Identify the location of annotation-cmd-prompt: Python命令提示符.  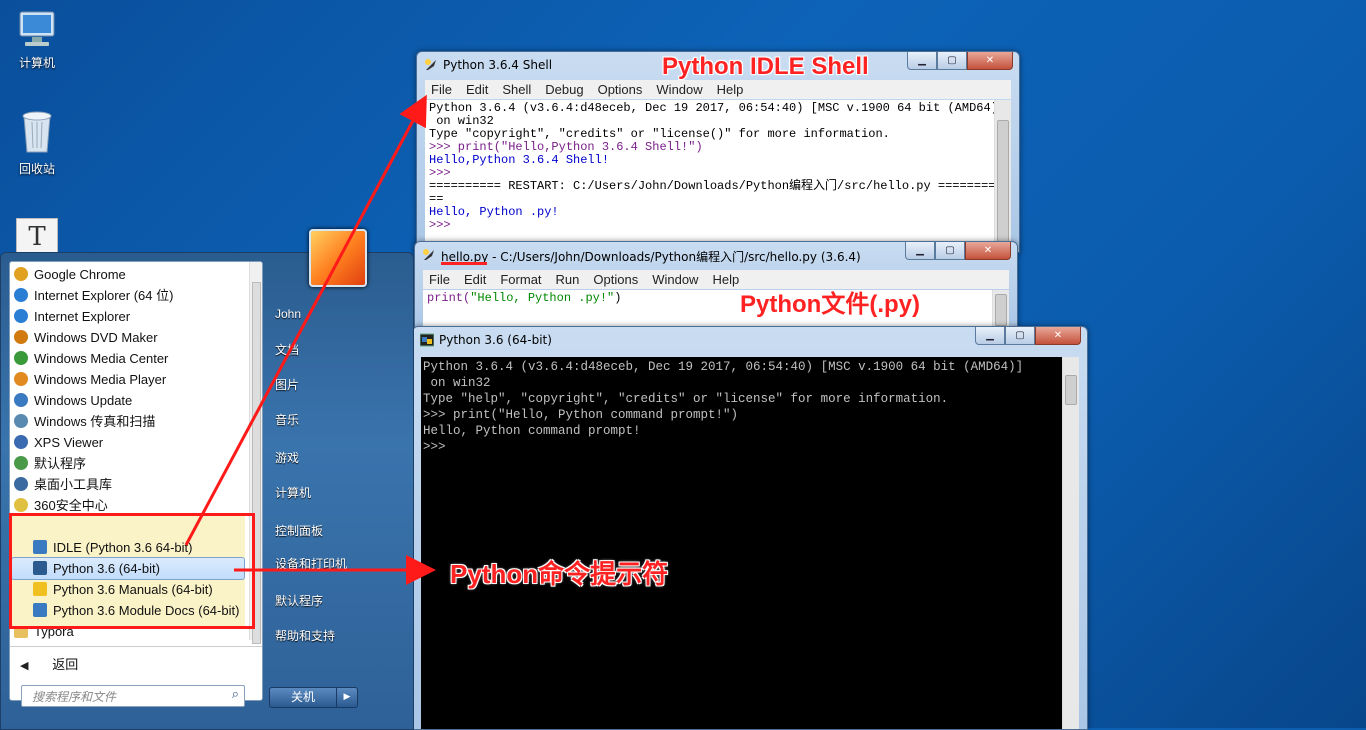
(559, 574).